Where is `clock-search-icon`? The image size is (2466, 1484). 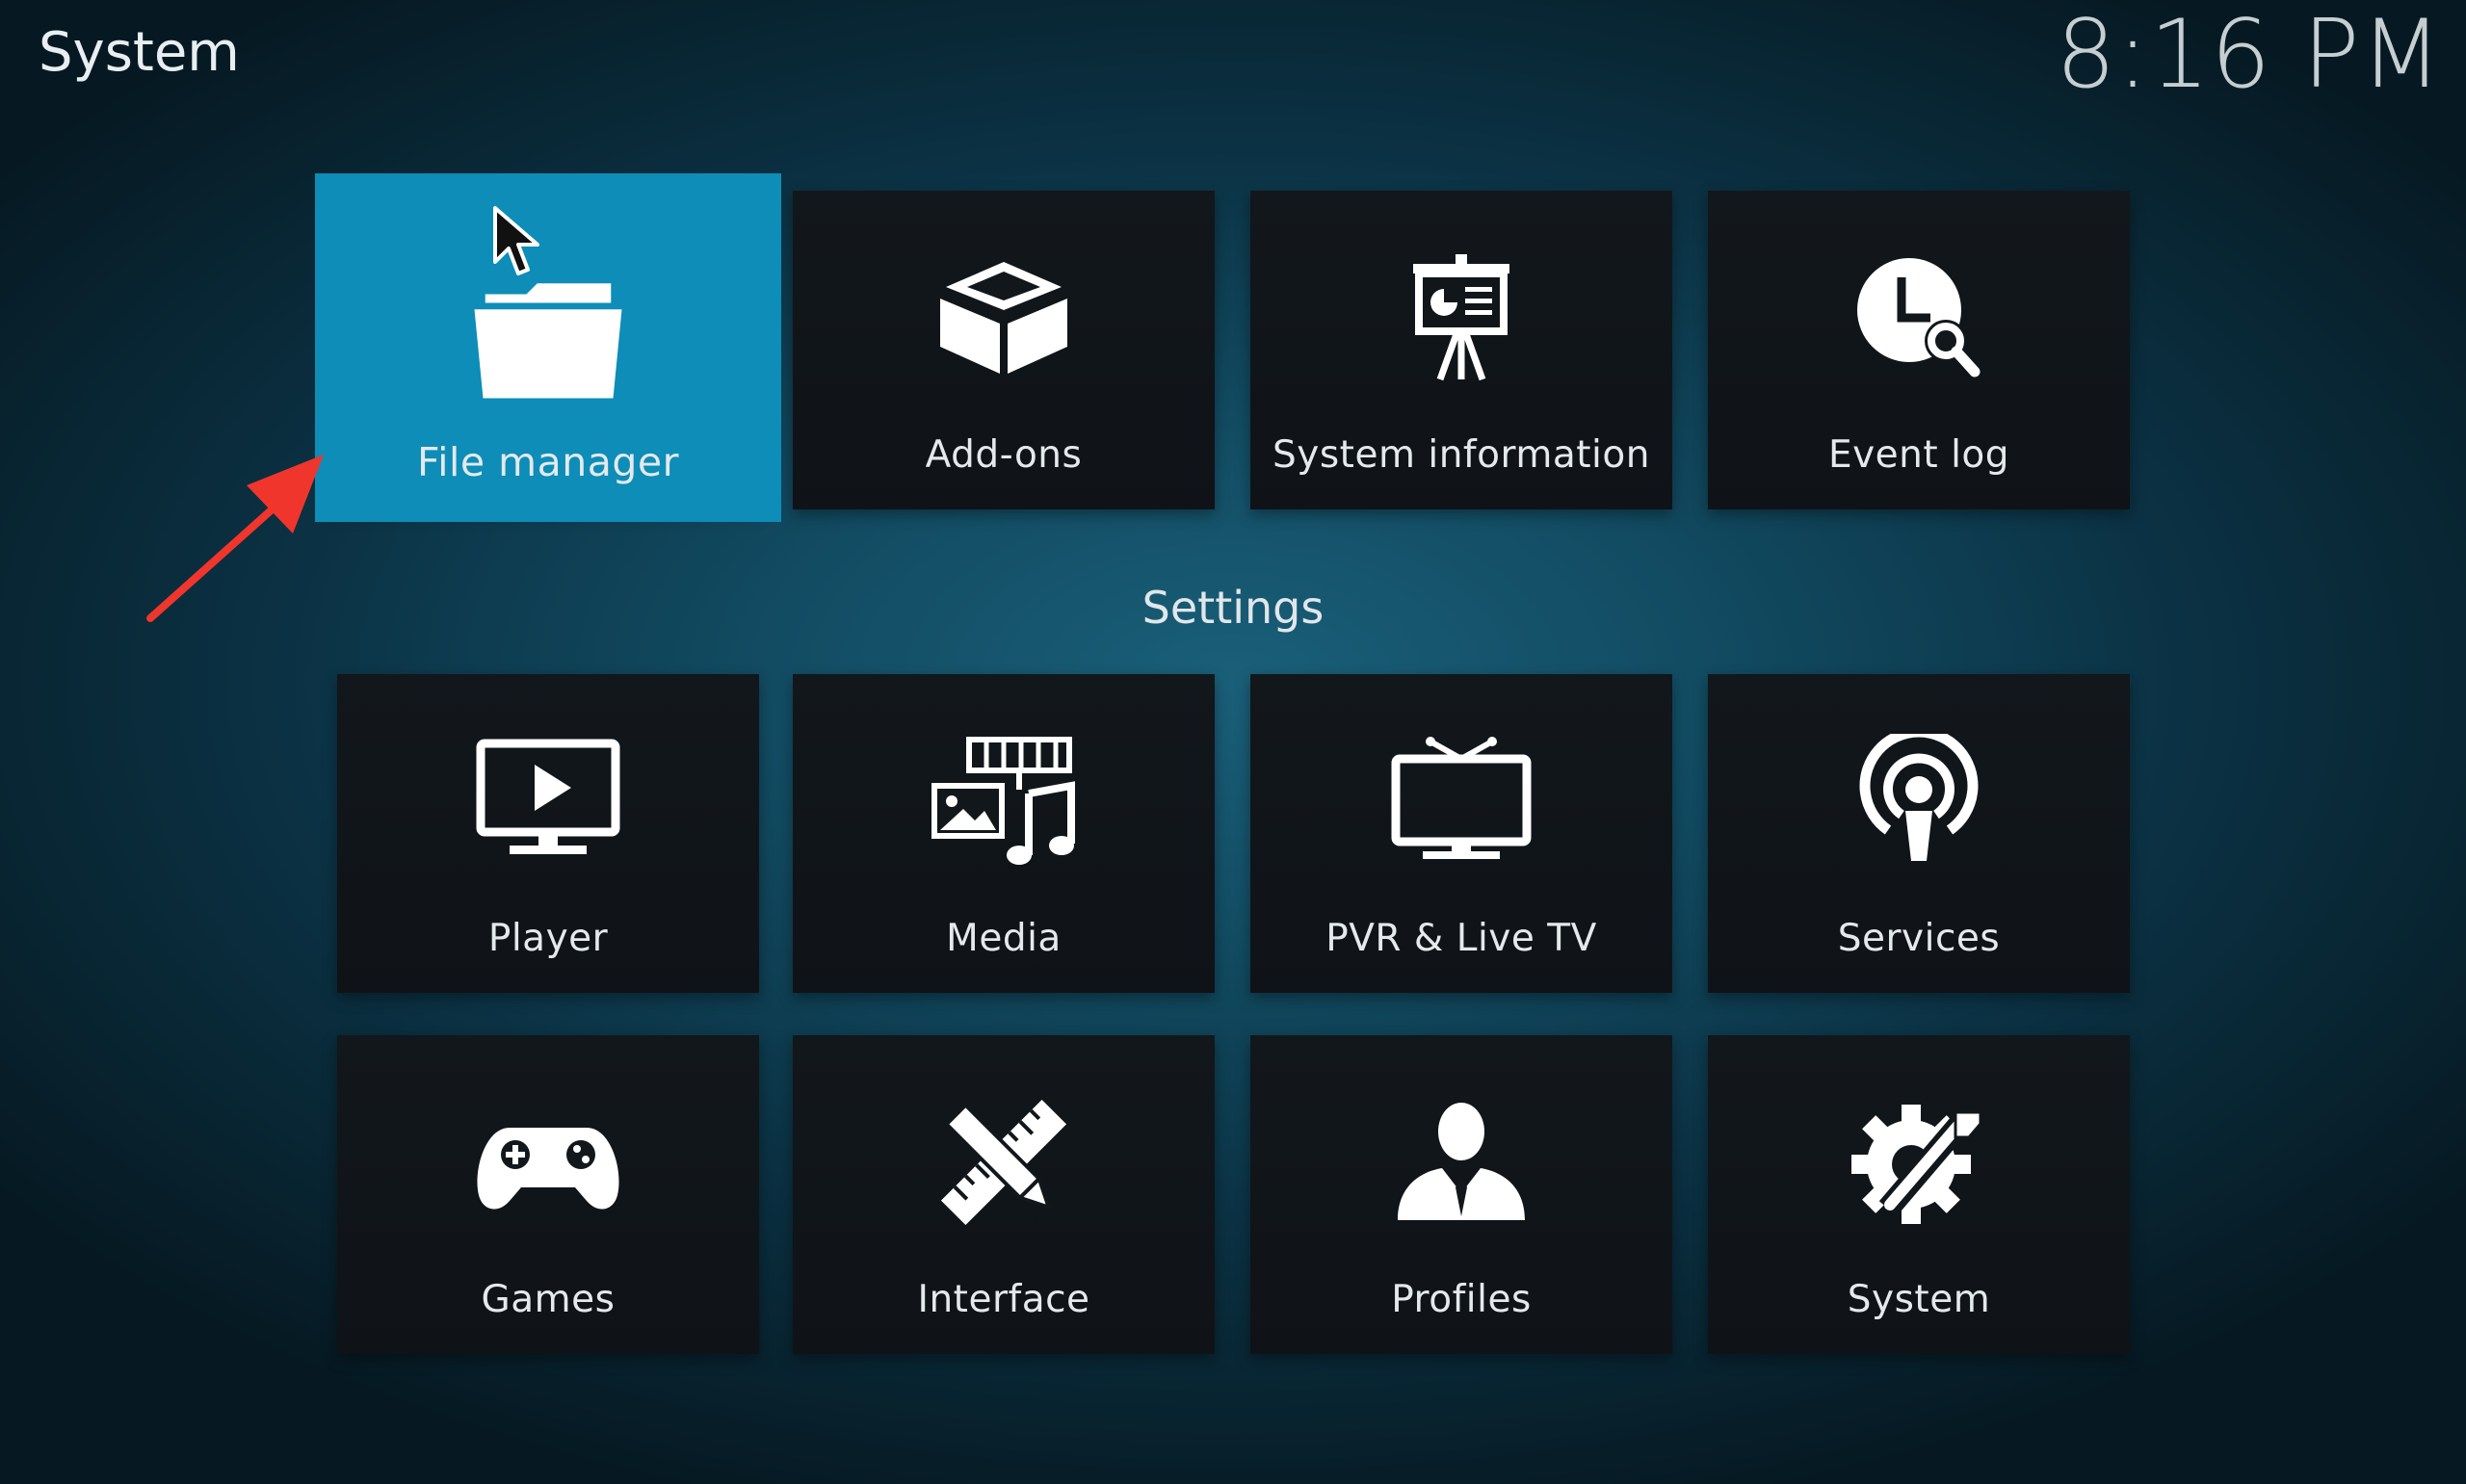 clock-search-icon is located at coordinates (1919, 317).